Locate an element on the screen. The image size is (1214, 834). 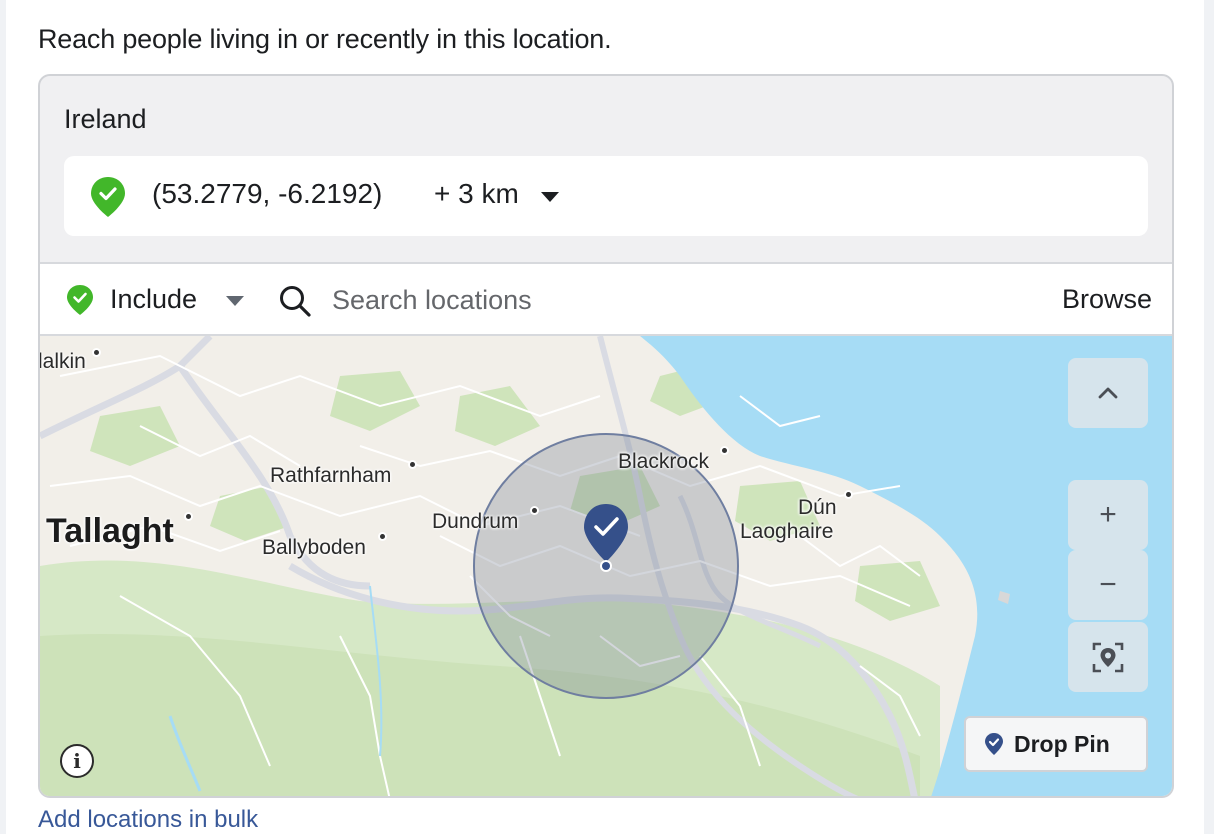
map-place-label: Blackrock is located at coordinates (664, 461).